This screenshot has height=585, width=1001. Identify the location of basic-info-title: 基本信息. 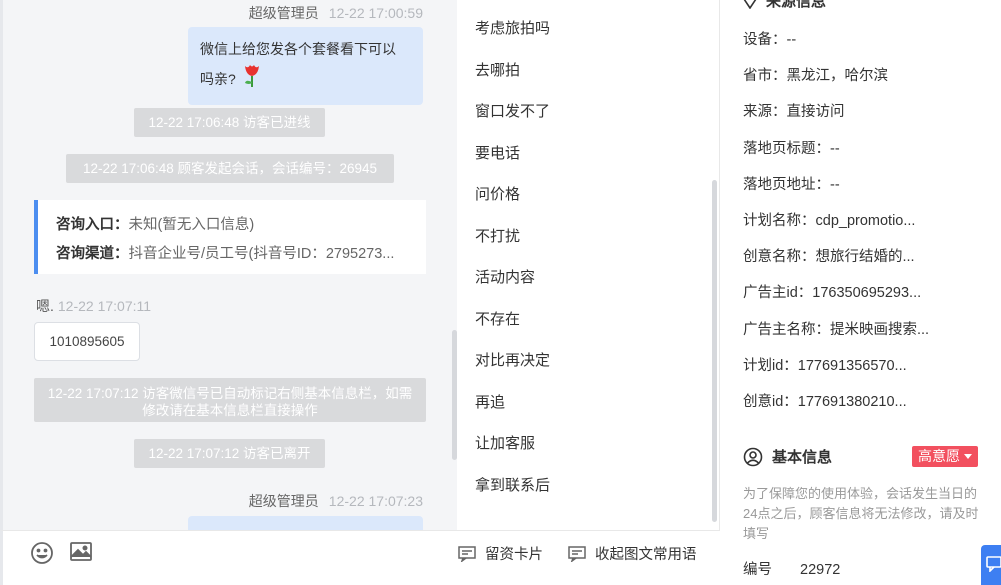
(802, 457).